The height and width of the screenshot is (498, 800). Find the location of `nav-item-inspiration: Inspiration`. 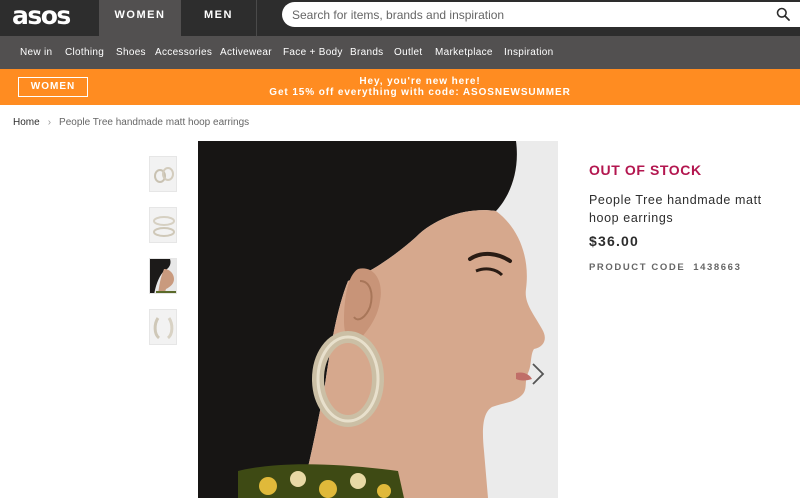

nav-item-inspiration: Inspiration is located at coordinates (528, 52).